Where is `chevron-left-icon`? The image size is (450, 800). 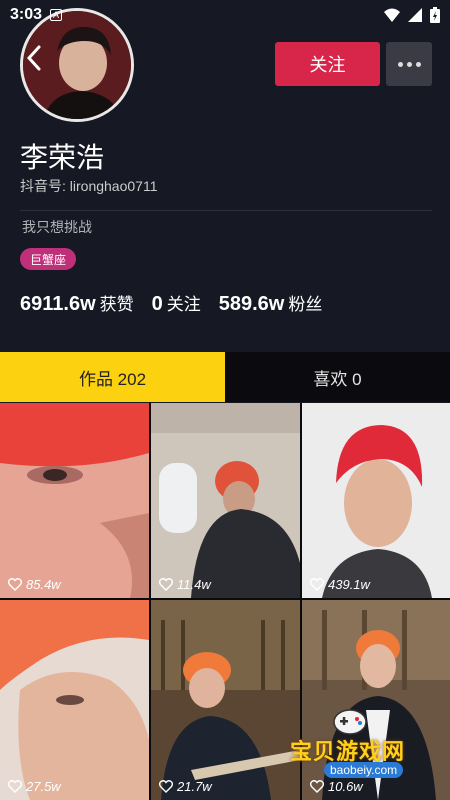 chevron-left-icon is located at coordinates (33, 58).